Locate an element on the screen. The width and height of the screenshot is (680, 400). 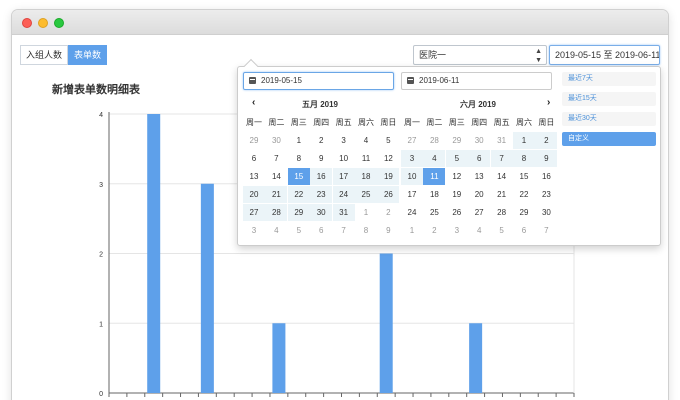
range-last-7-days: 最近7天 is located at coordinates (609, 79).